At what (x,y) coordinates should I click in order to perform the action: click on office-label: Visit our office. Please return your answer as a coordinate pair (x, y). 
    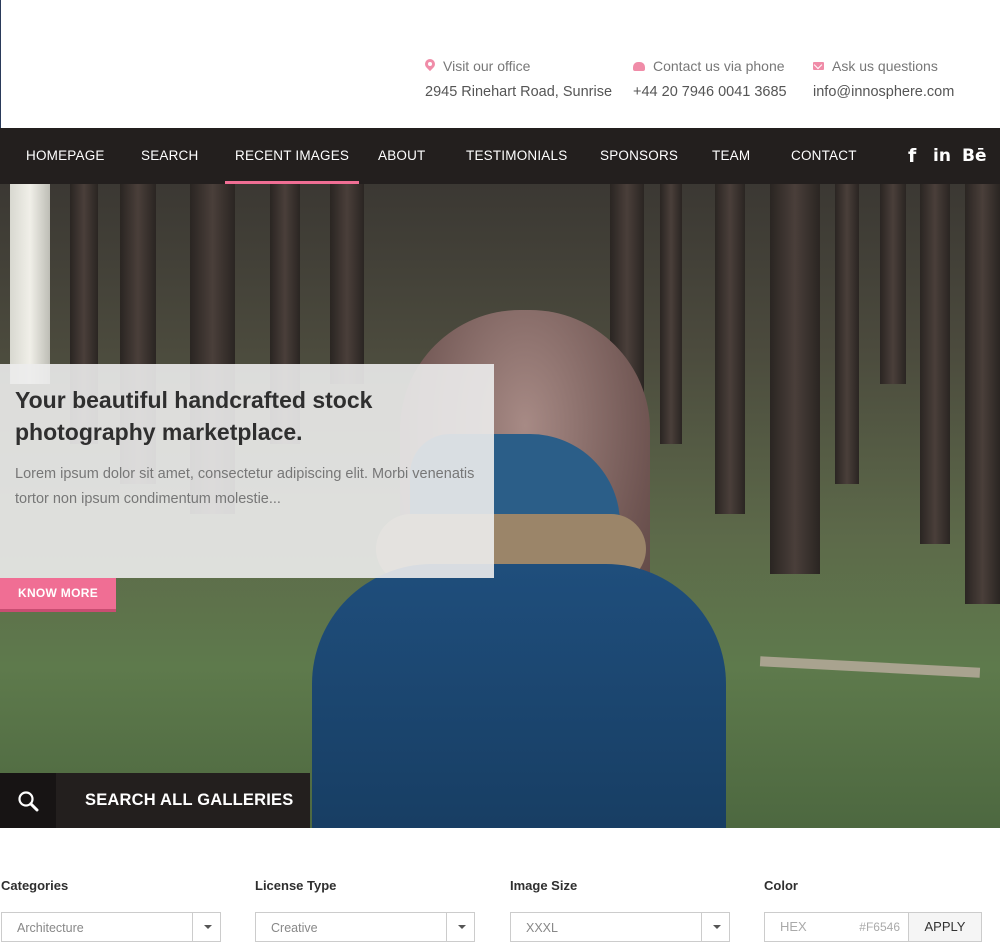
    Looking at the image, I should click on (487, 66).